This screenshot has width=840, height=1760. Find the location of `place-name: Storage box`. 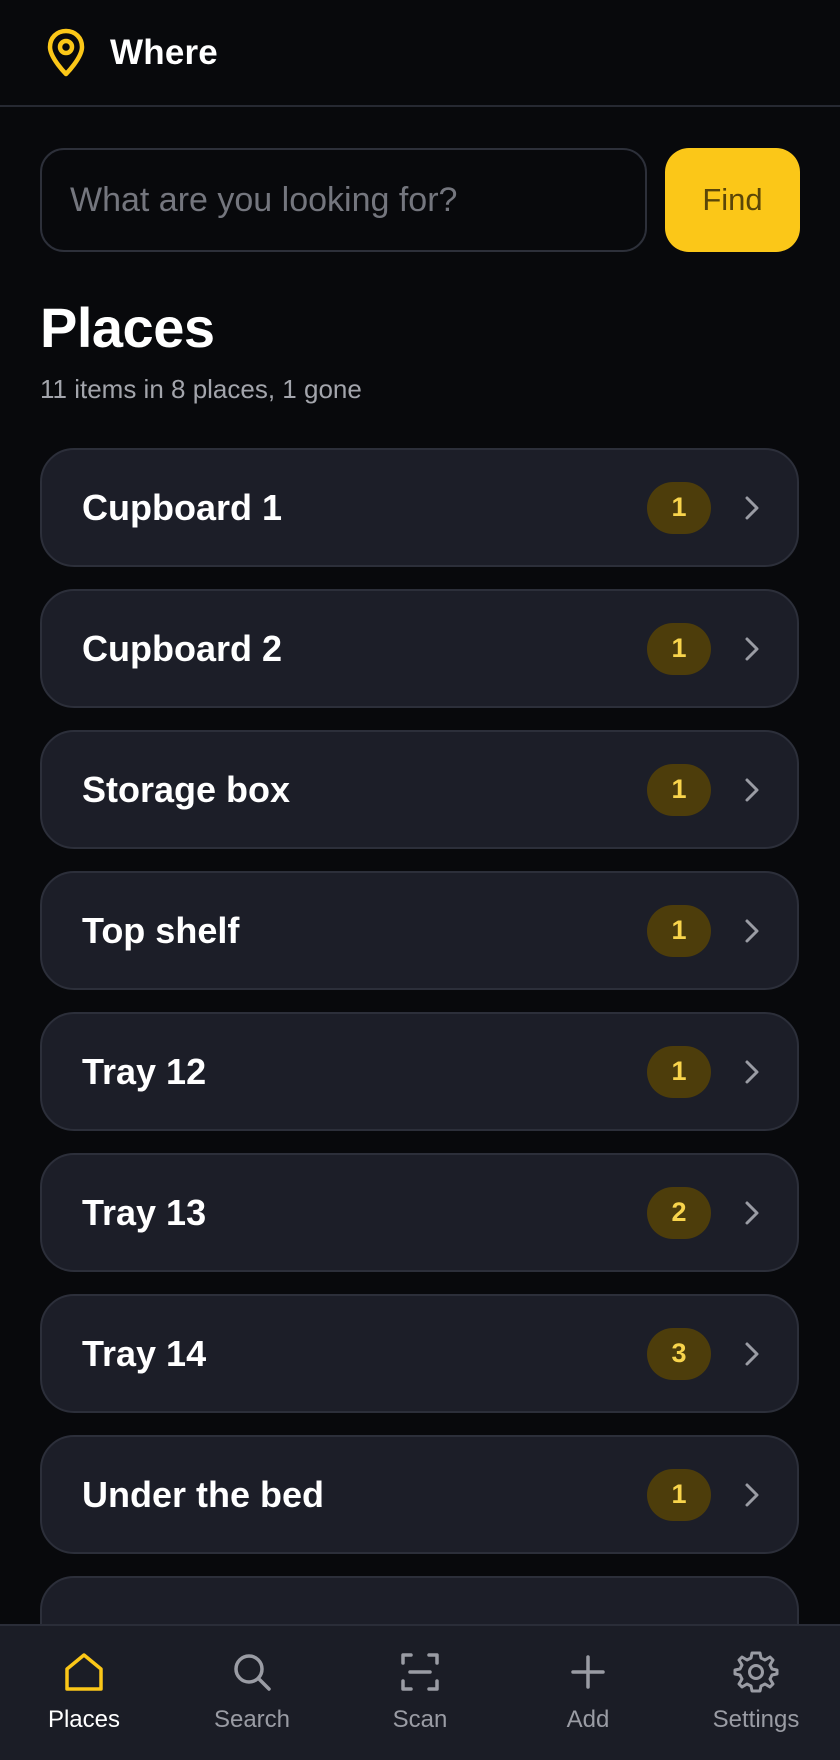

place-name: Storage box is located at coordinates (186, 789).